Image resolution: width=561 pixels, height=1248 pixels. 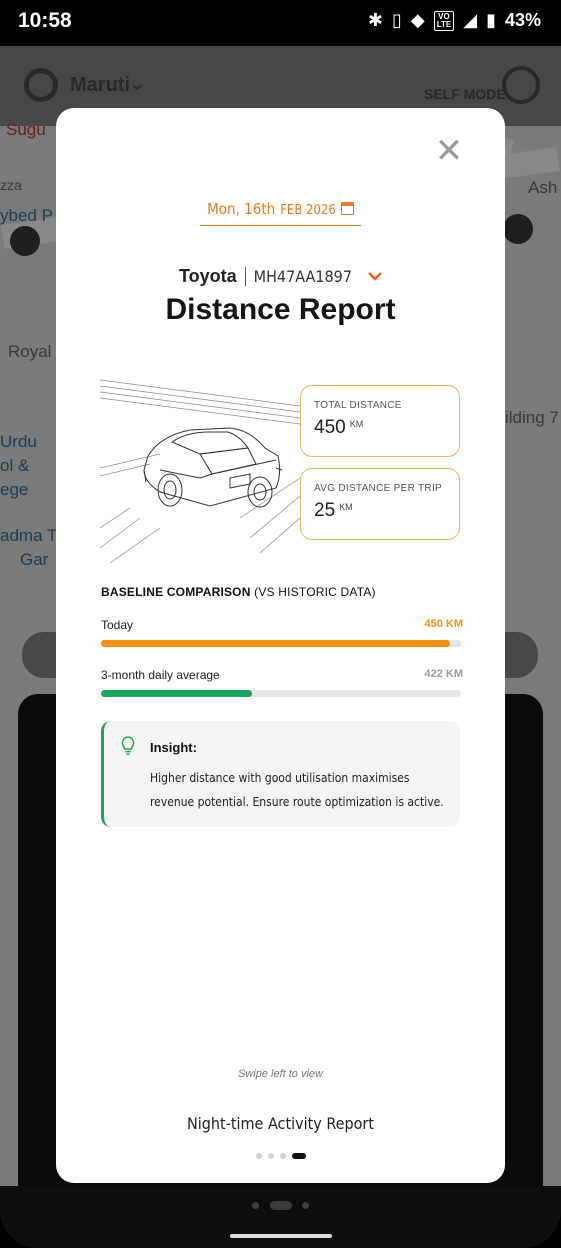 What do you see at coordinates (280, 23) in the screenshot?
I see `status-bar: 10:58 ✱ ▯ ◆ VO LTE ◢ ▮ 43%` at bounding box center [280, 23].